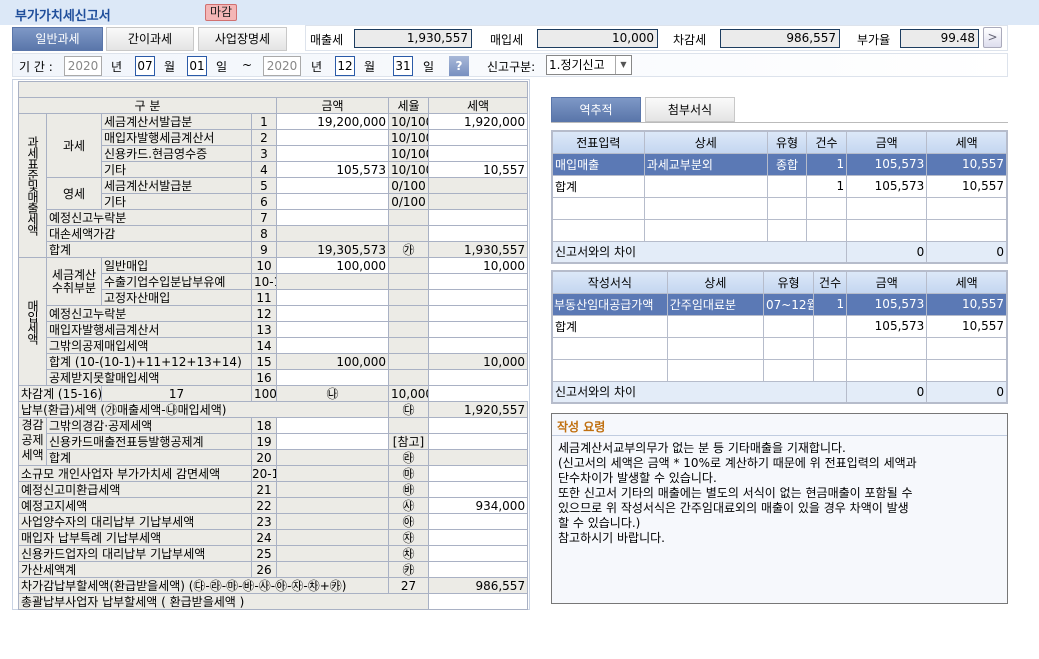  Describe the element at coordinates (197, 66) in the screenshot. I see `from-day-input: 01` at that location.